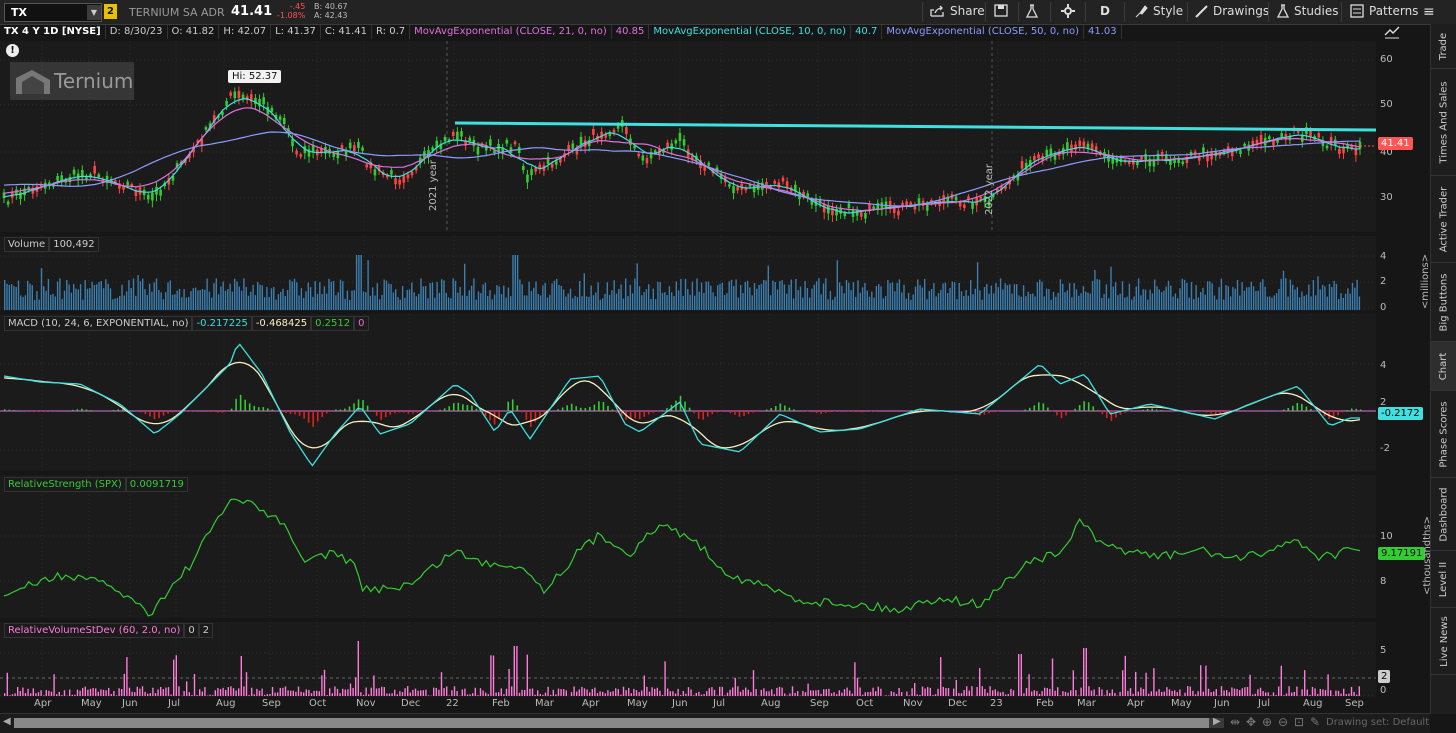  I want to click on reset-zoom-icon: ⊡, so click(1299, 722).